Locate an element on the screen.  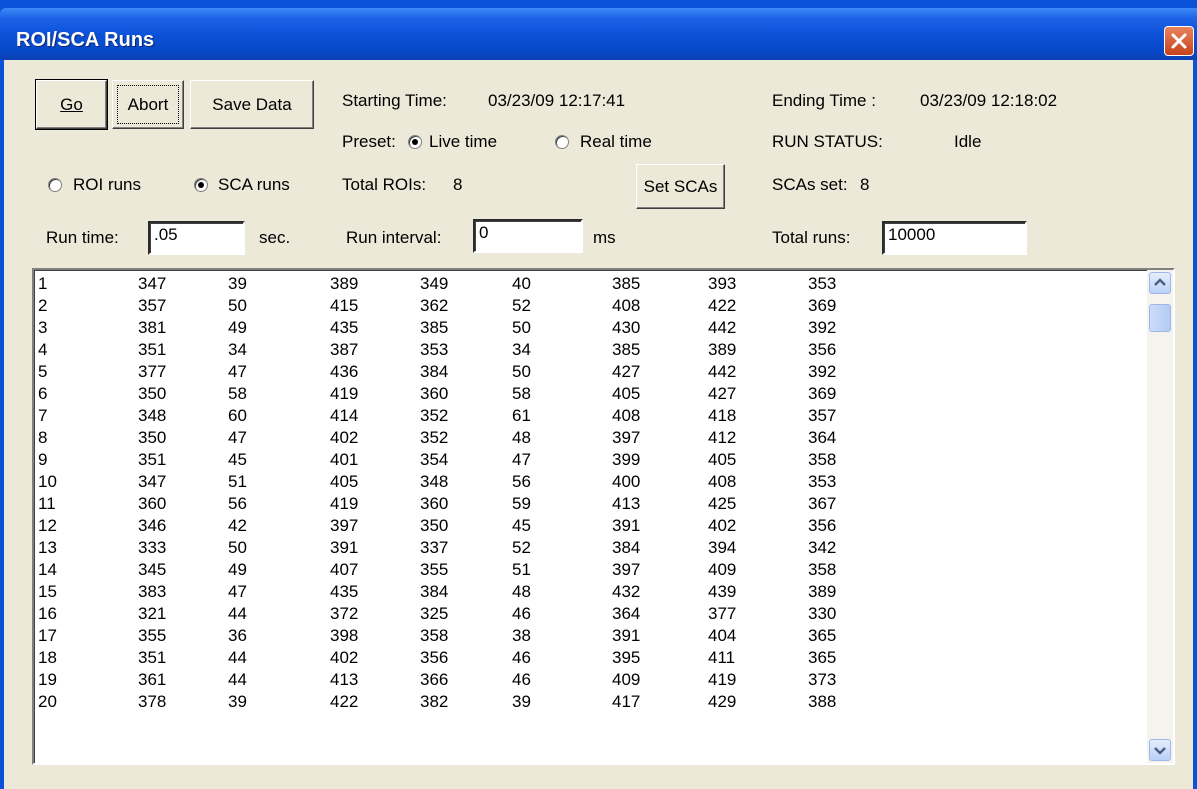
list-item: 11 360 56 419 360 59 413 425 367 is located at coordinates (592, 505).